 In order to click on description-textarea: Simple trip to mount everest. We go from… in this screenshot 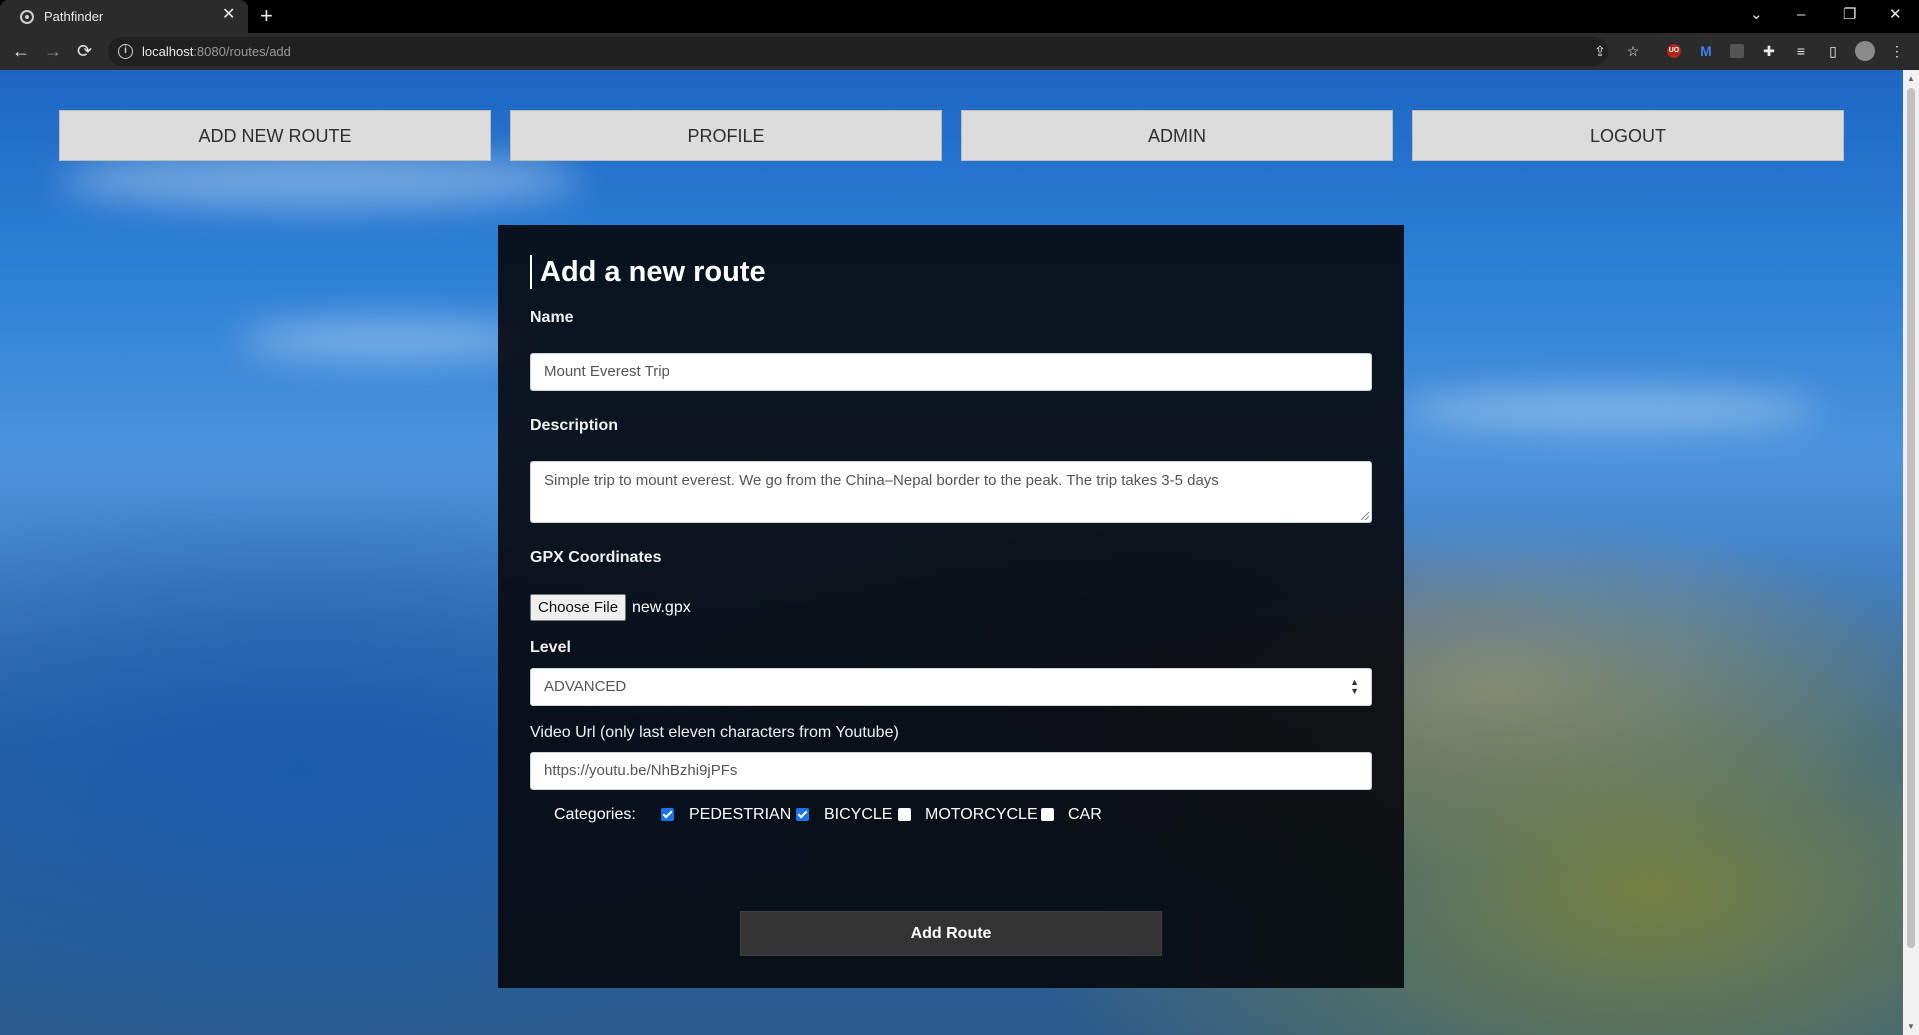, I will do `click(951, 492)`.